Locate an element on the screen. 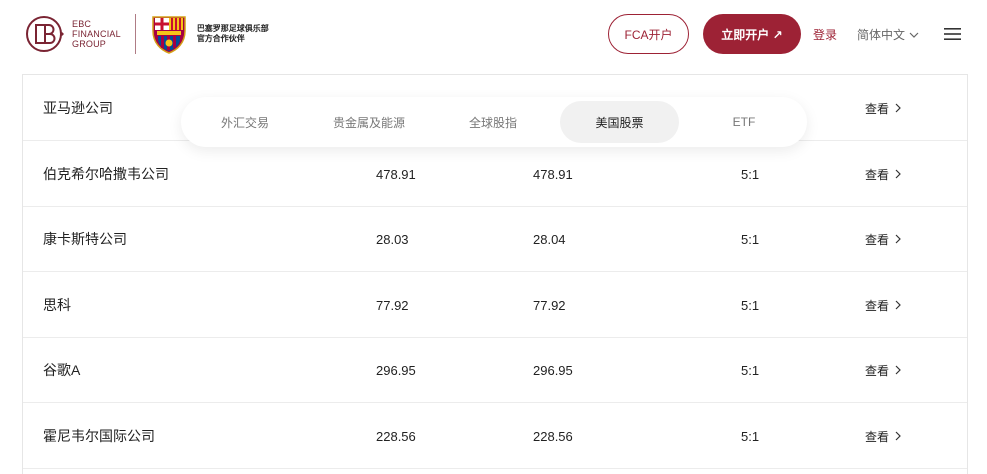  ebc-logo-icon is located at coordinates (45, 34).